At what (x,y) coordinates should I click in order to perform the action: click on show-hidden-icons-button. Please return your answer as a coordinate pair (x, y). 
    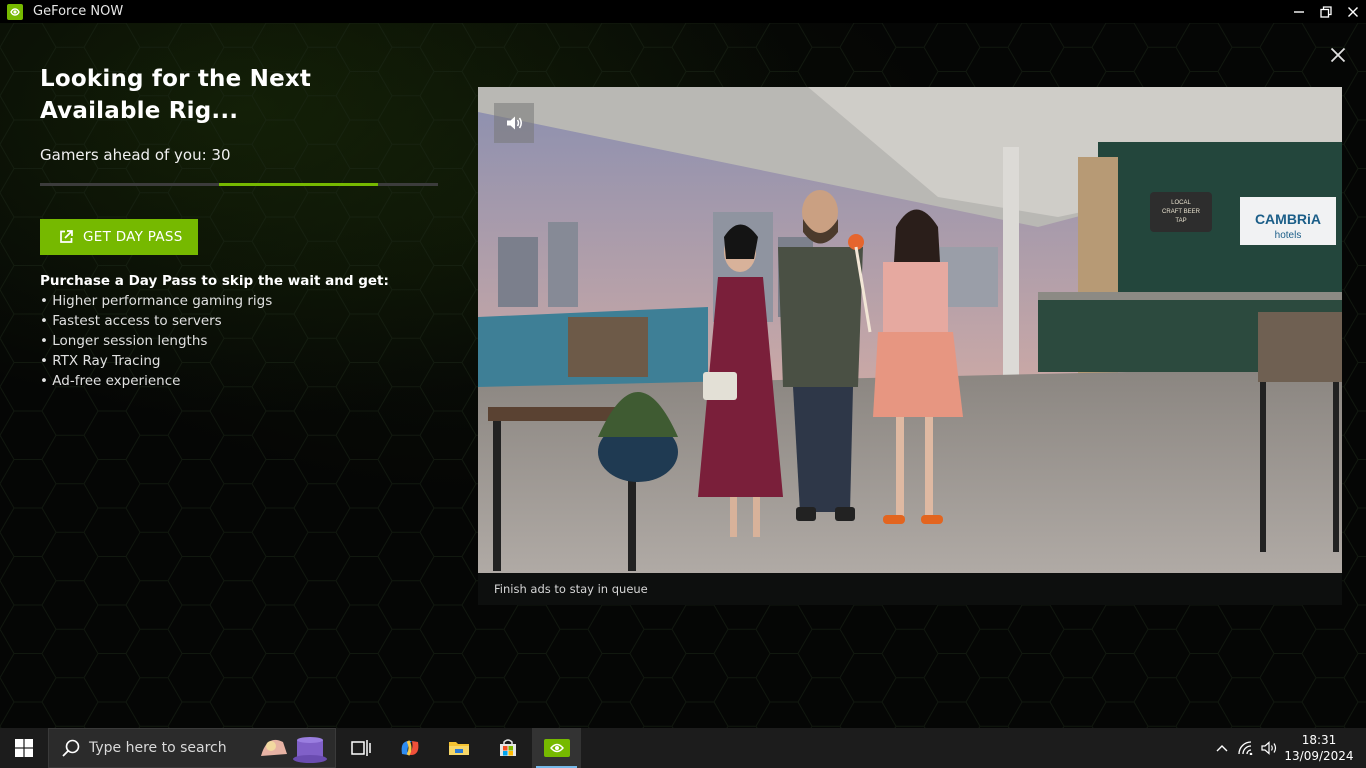
    Looking at the image, I should click on (1222, 748).